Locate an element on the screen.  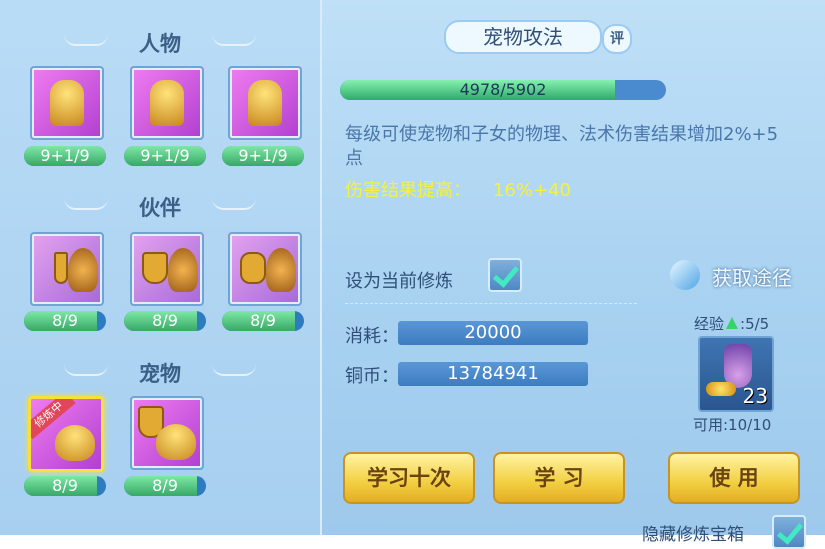
effect-line: 伤害结果提高： 16%+40 is located at coordinates (458, 189).